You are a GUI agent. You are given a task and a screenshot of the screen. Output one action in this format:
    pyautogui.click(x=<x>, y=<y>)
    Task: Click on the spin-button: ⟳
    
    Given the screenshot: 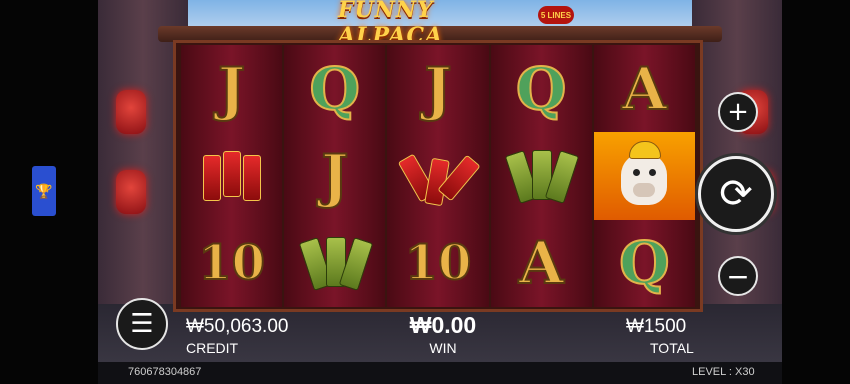 What is the action you would take?
    pyautogui.click(x=736, y=194)
    